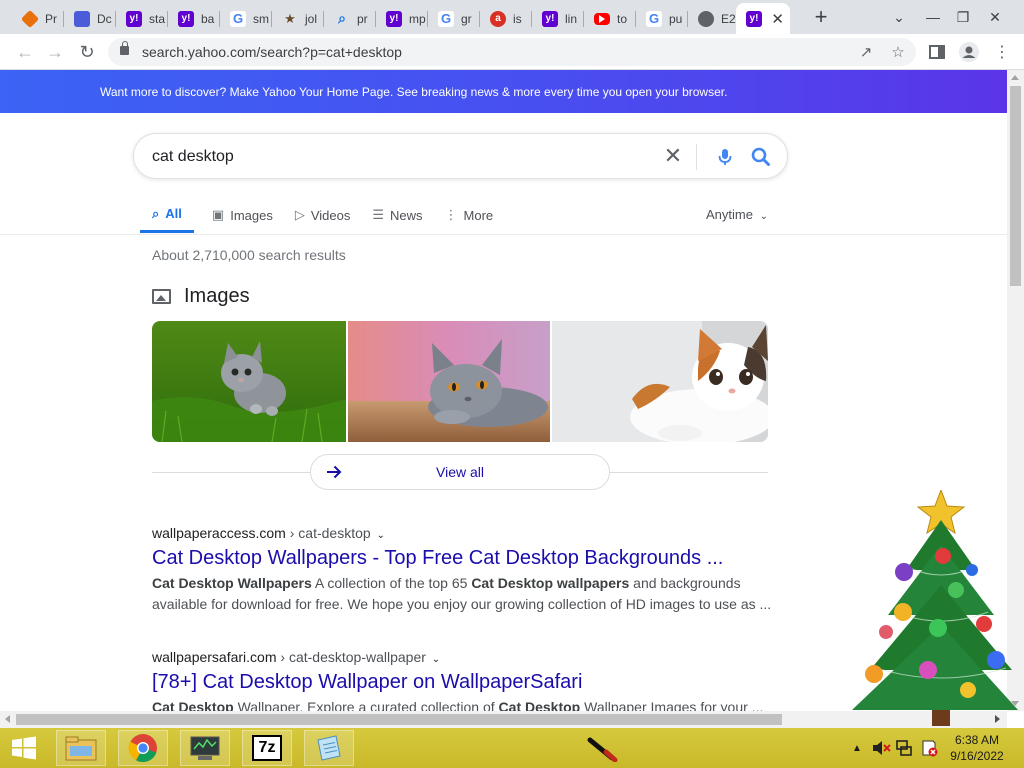 Image resolution: width=1024 pixels, height=768 pixels. Describe the element at coordinates (157, 19) in the screenshot. I see `tab-title: sta` at that location.